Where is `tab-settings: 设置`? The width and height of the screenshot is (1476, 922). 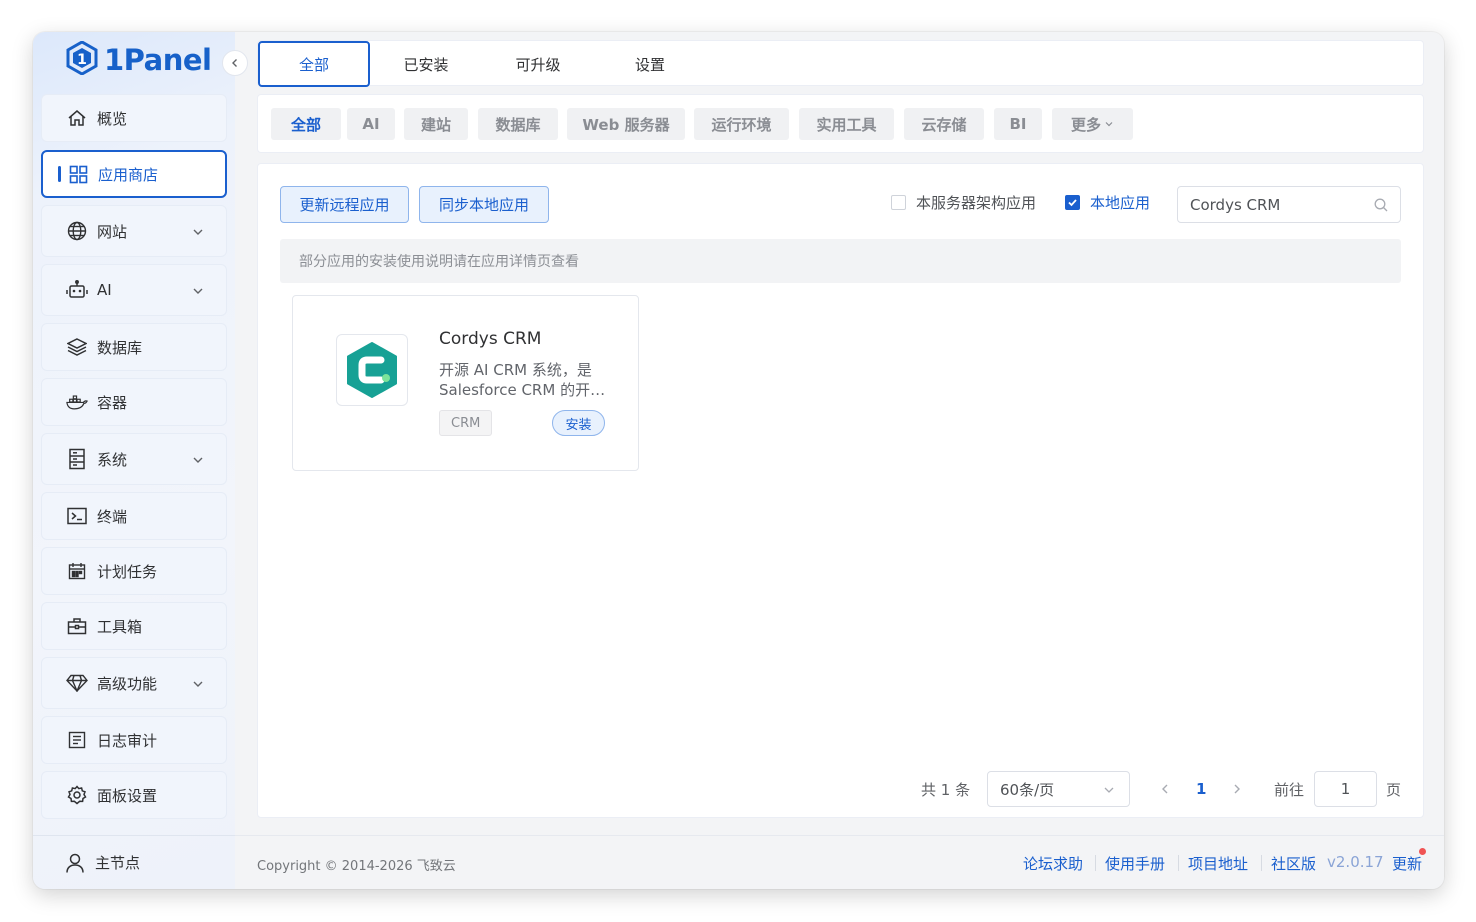 tab-settings: 设置 is located at coordinates (650, 64).